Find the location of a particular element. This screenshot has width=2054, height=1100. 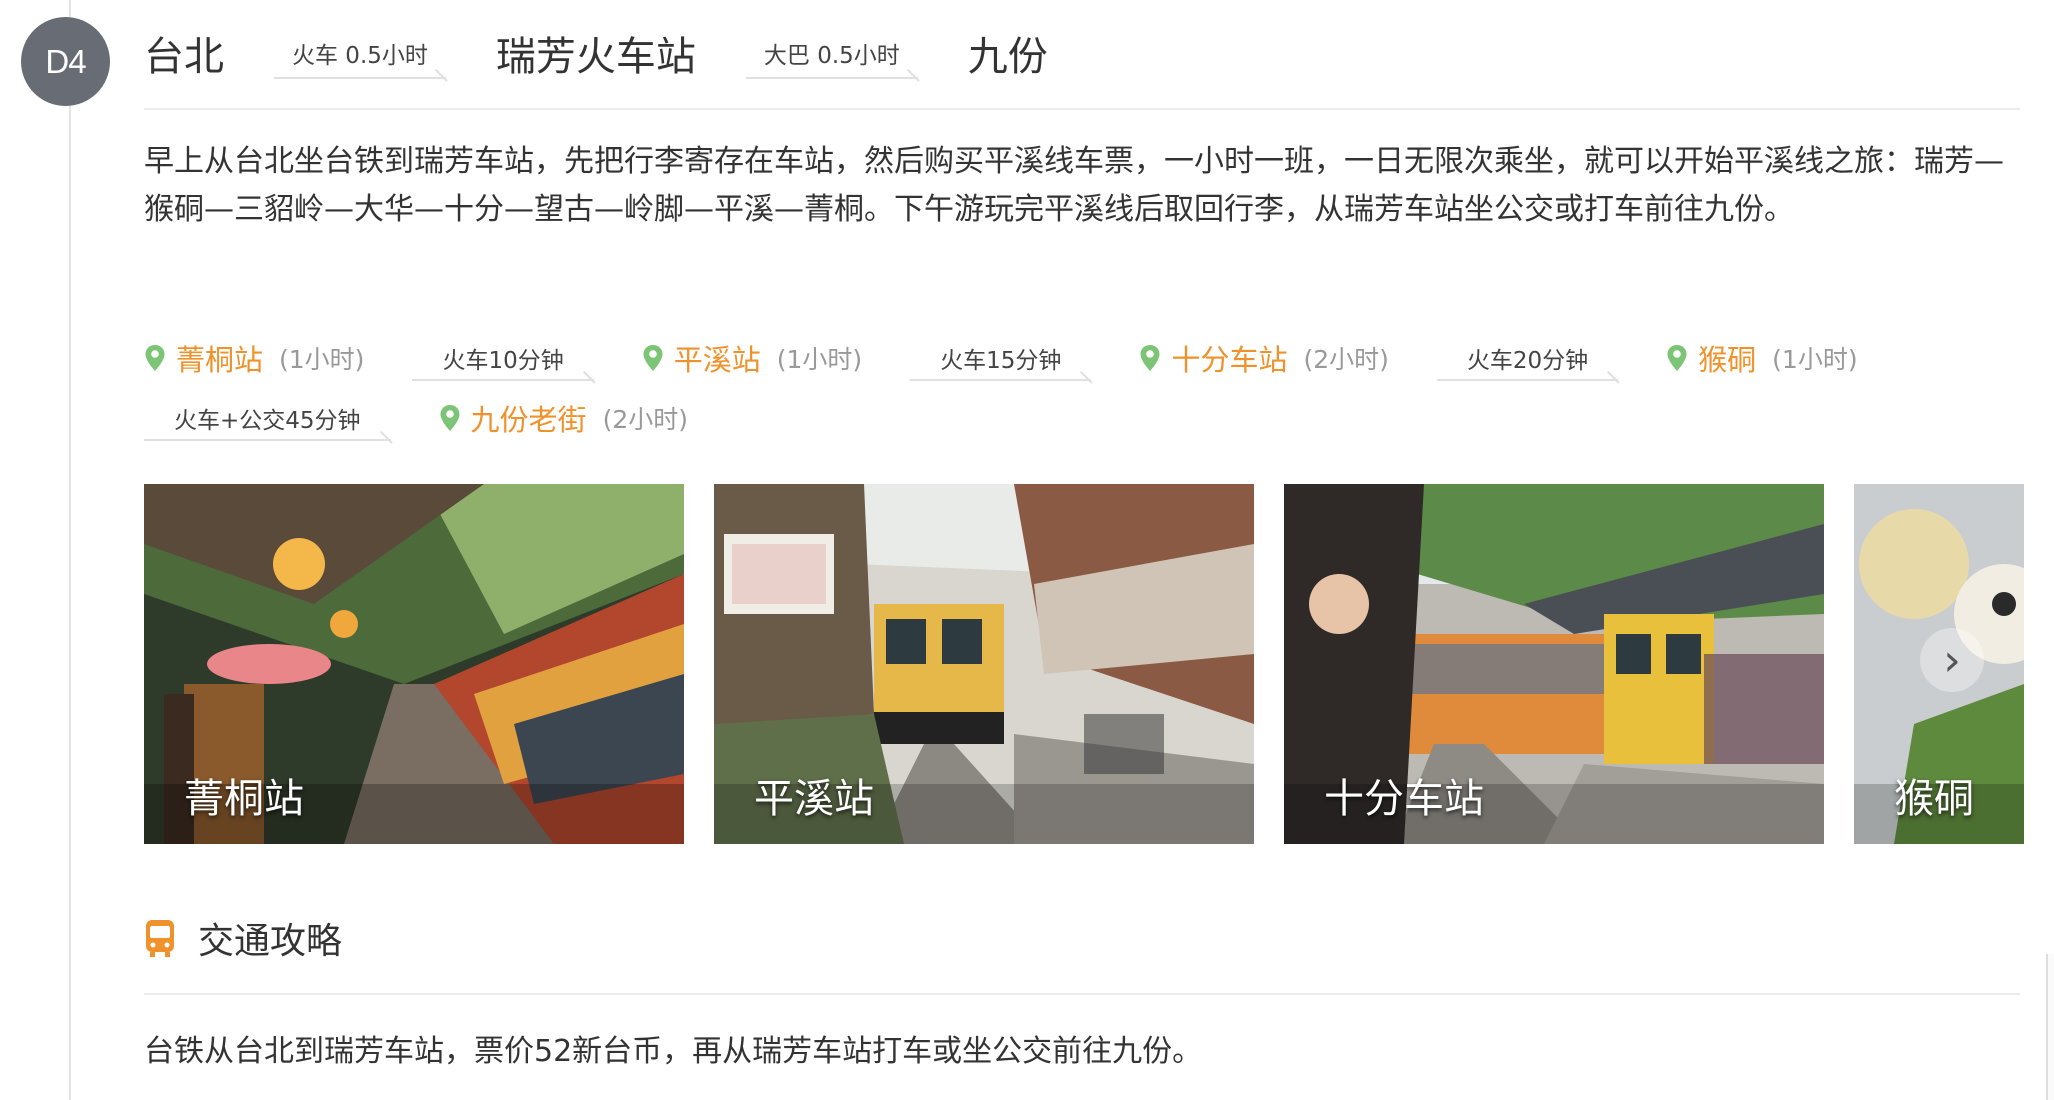

chevron-right-icon: › is located at coordinates (1952, 660).